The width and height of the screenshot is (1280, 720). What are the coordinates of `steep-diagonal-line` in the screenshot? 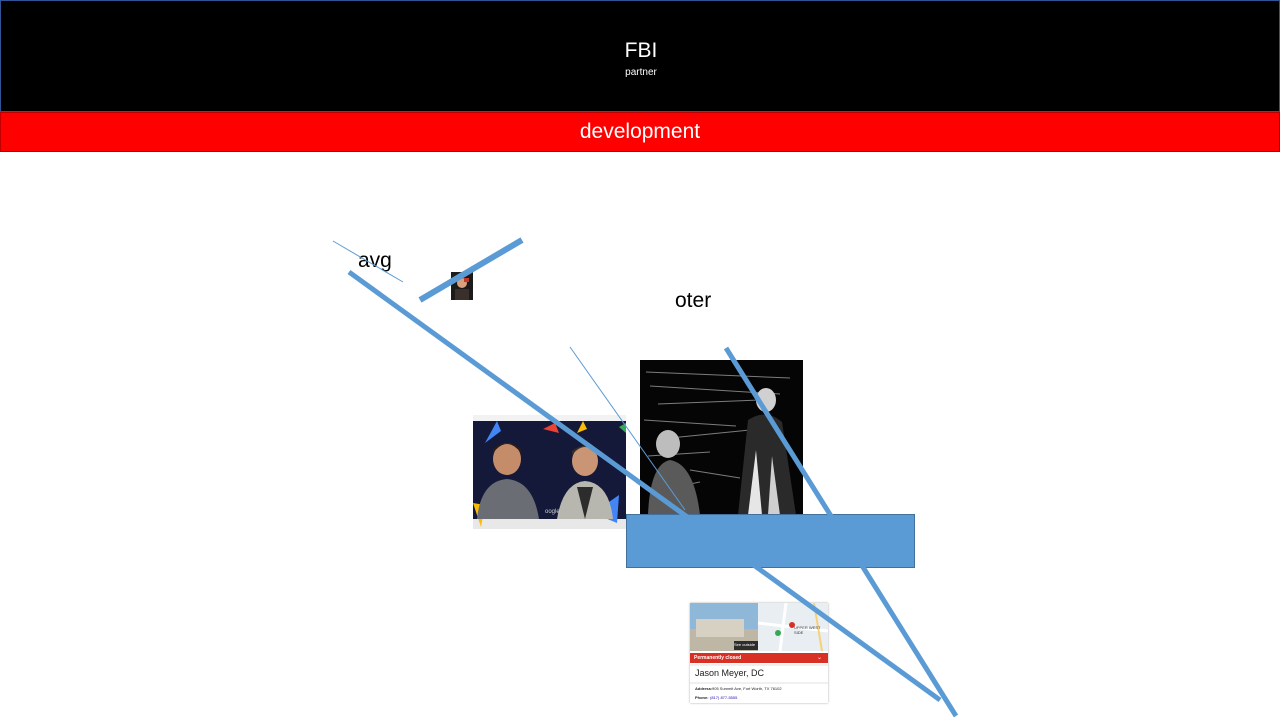 It's located at (841, 532).